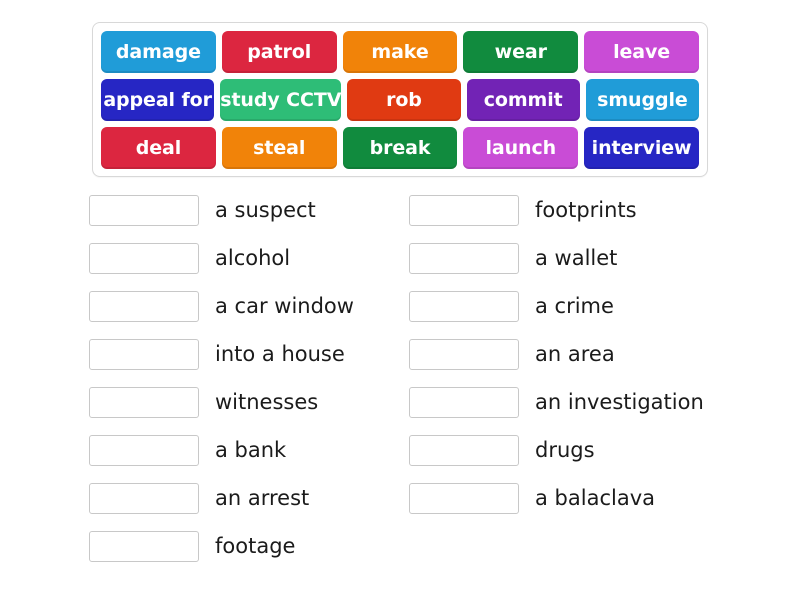 The height and width of the screenshot is (600, 800). I want to click on answer-label: a balaclava, so click(595, 497).